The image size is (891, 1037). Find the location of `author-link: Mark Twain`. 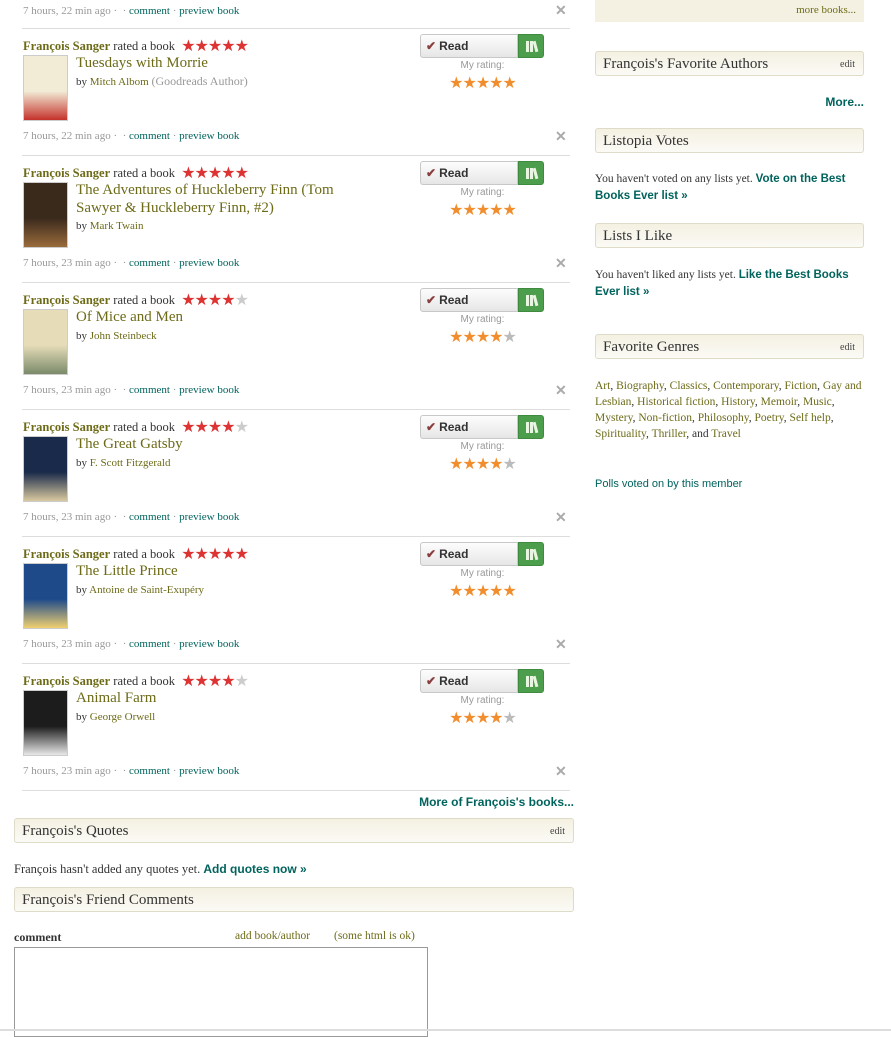

author-link: Mark Twain is located at coordinates (117, 226).